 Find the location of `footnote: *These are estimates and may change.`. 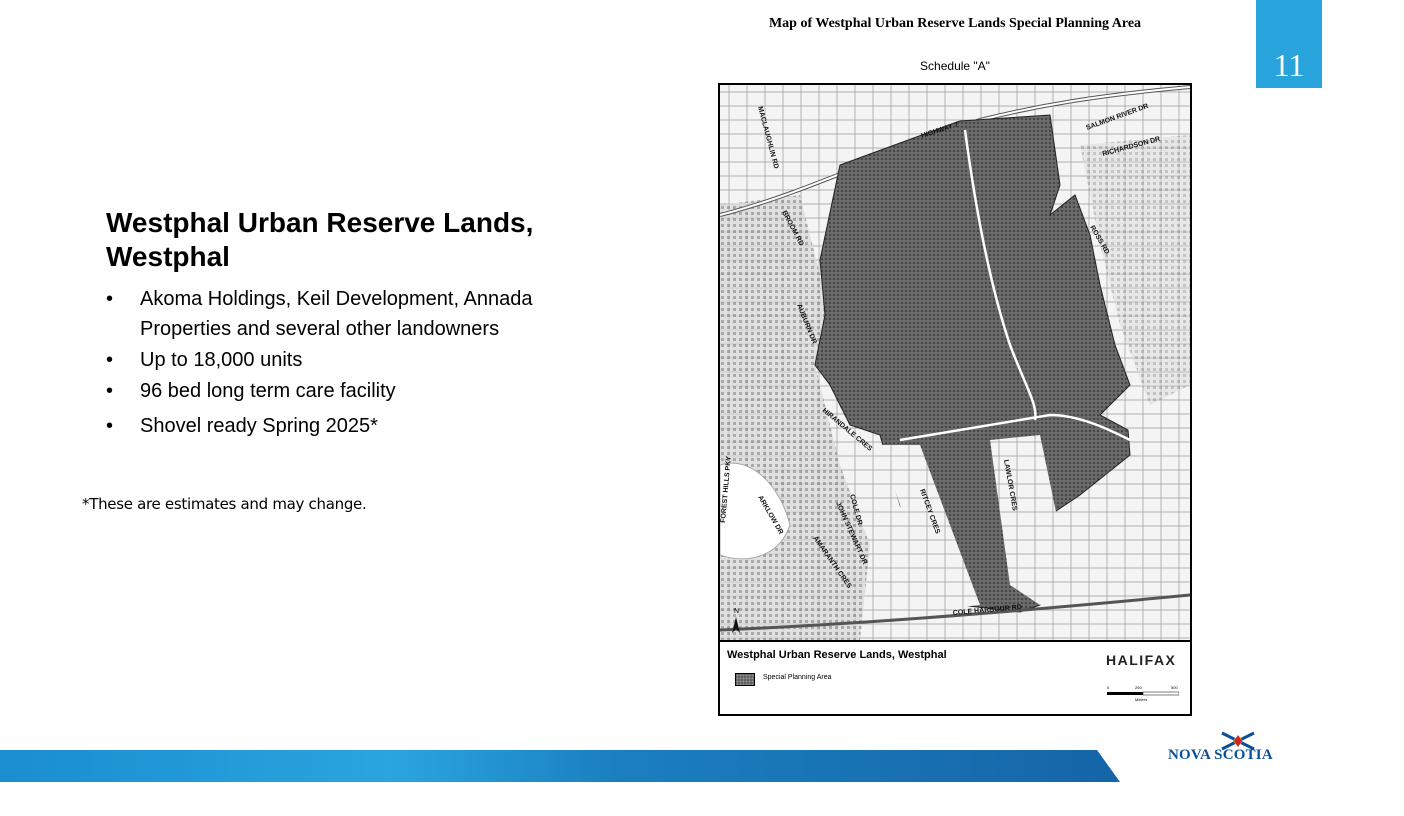

footnote: *These are estimates and may change. is located at coordinates (224, 504).